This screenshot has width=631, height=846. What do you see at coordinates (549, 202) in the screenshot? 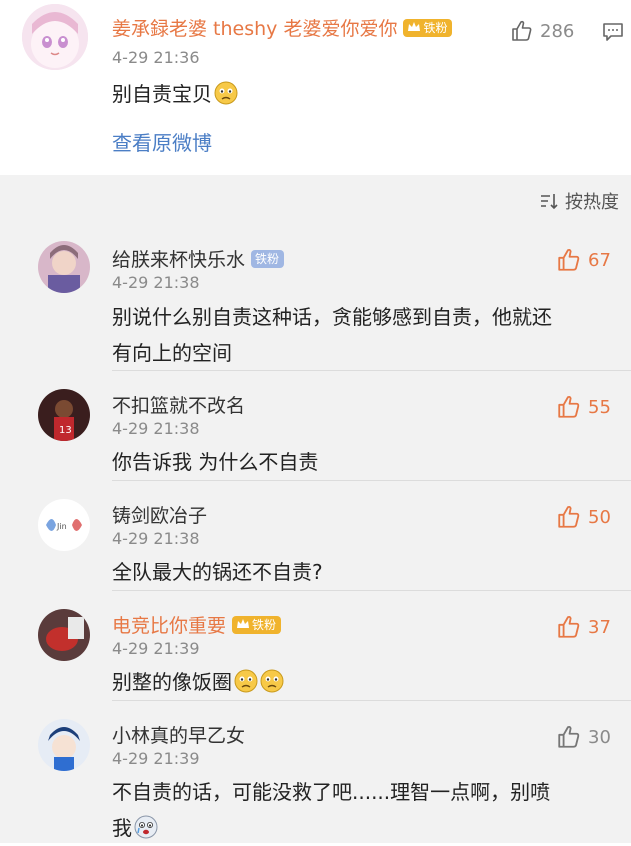
I see `sort-icon` at bounding box center [549, 202].